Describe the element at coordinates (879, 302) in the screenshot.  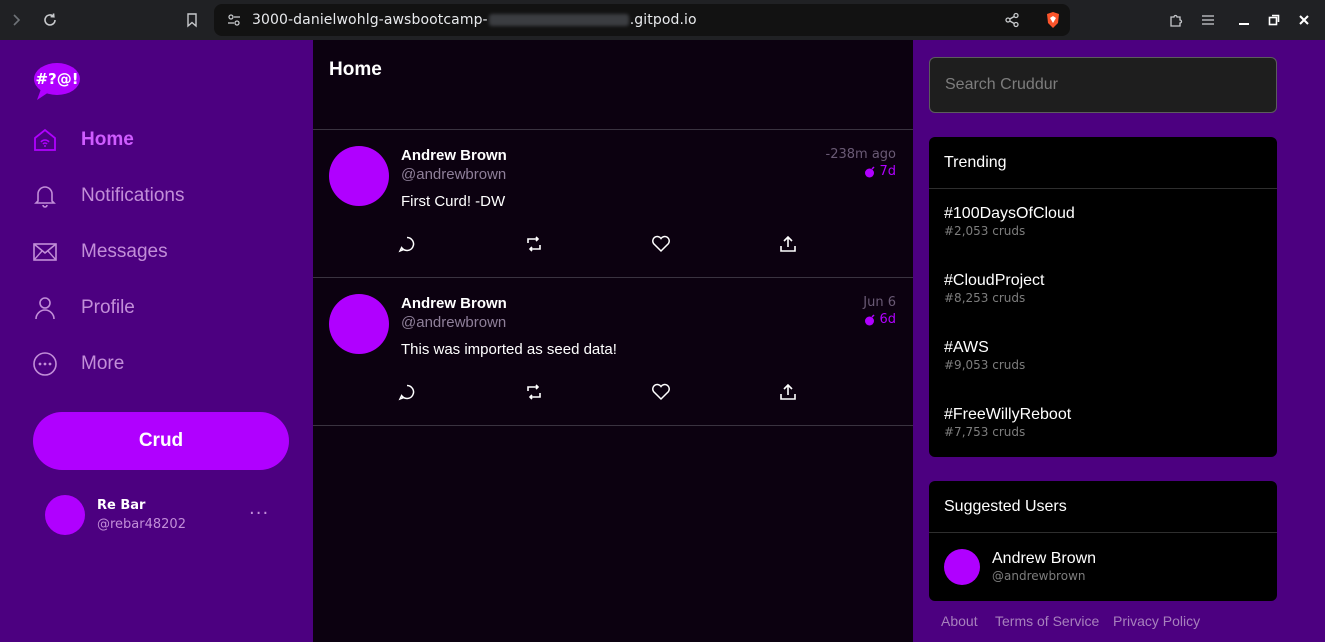
I see `post-time: Jun 6` at that location.